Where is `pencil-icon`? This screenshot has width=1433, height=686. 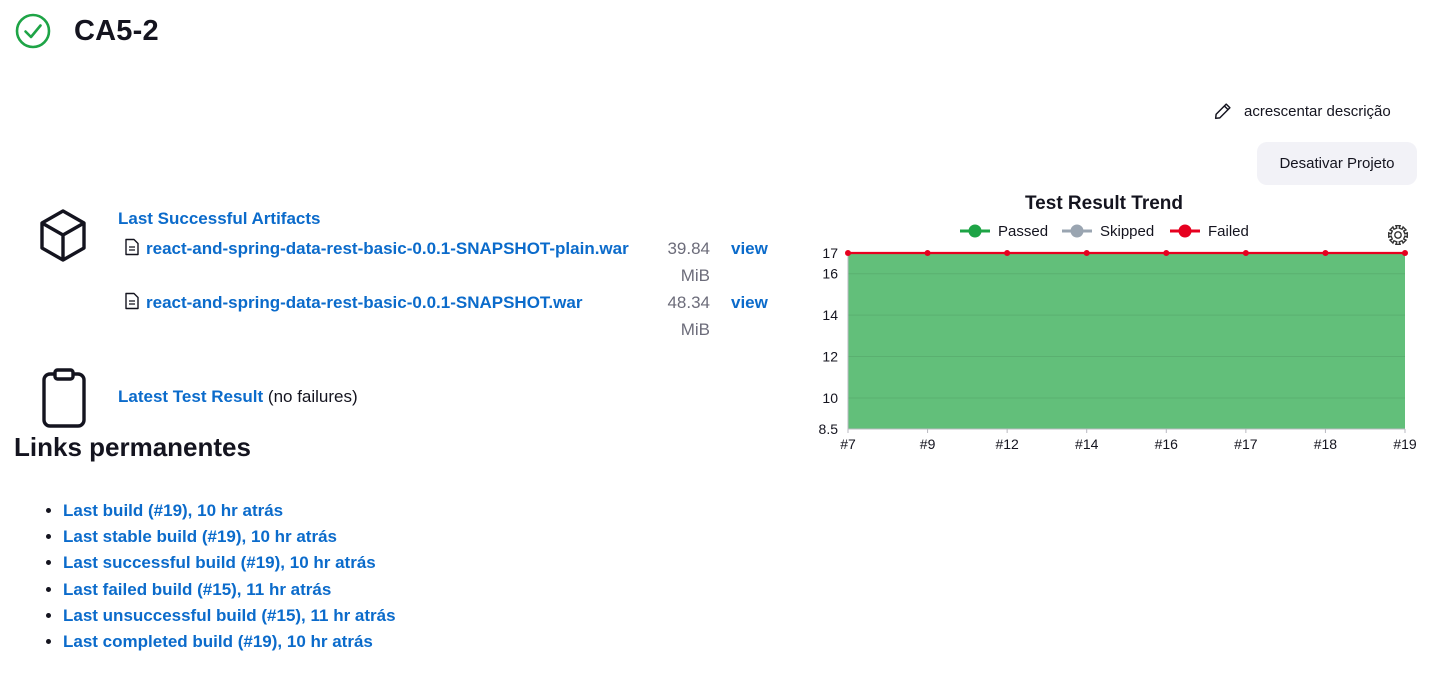
pencil-icon is located at coordinates (1222, 111).